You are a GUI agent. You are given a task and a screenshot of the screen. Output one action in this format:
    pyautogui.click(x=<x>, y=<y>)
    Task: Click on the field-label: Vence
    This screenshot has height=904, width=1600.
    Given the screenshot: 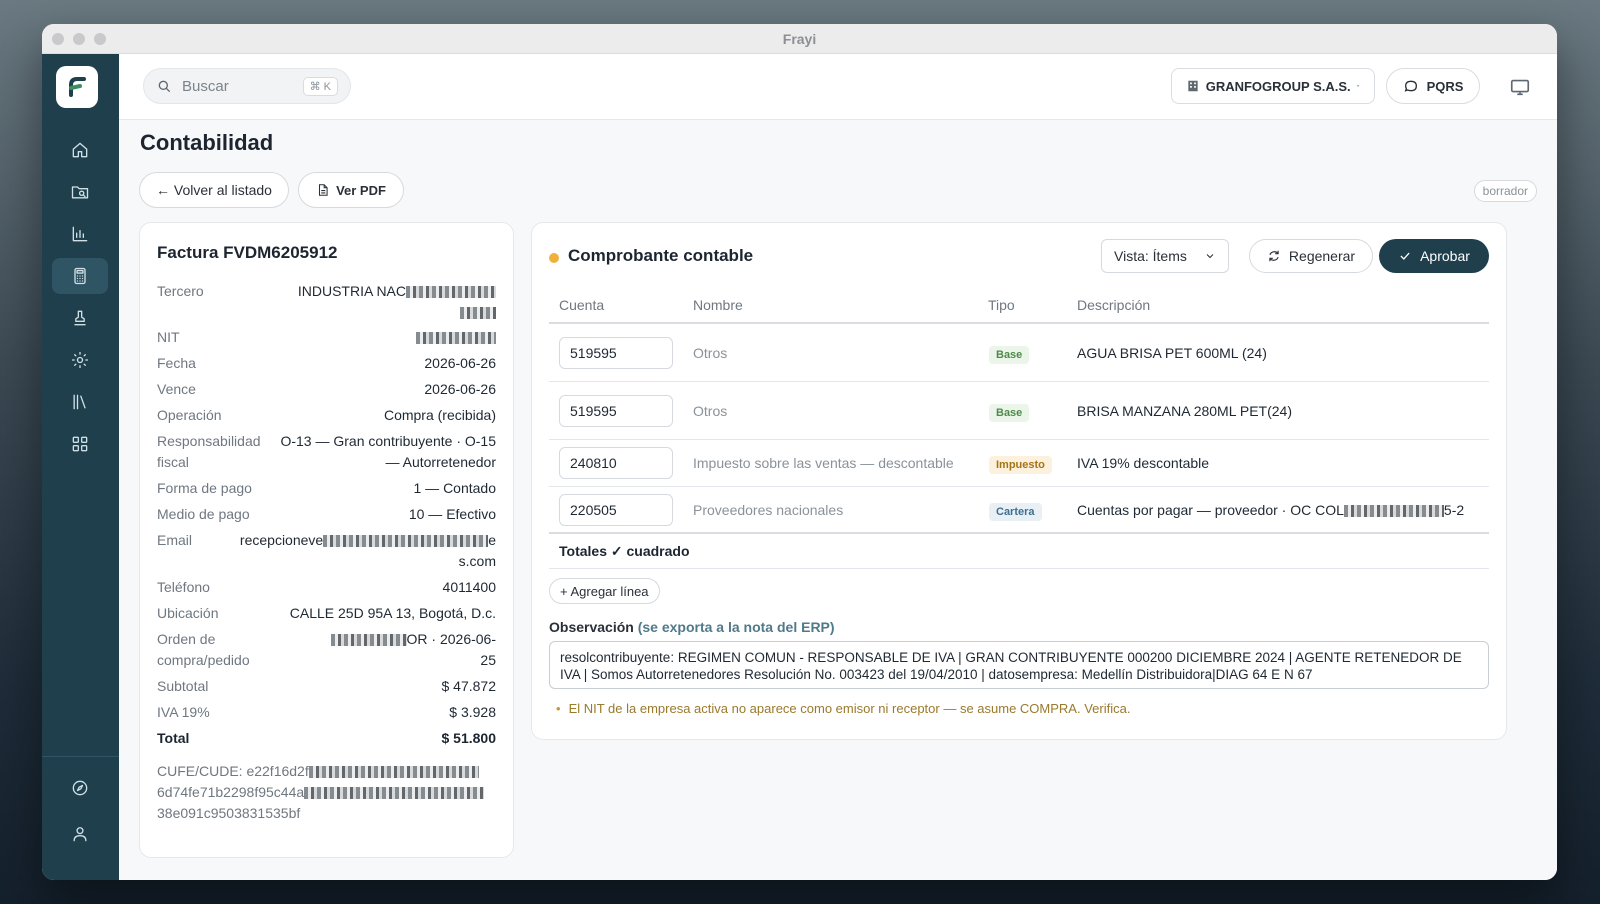 What is the action you would take?
    pyautogui.click(x=176, y=389)
    